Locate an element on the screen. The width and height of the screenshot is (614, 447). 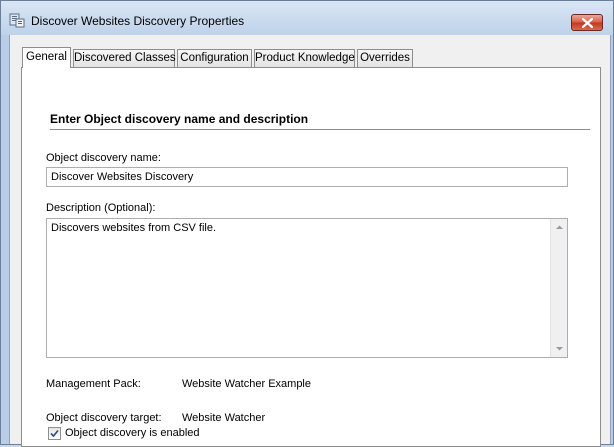
window-title: Discover Websites Discovery Properties is located at coordinates (138, 21).